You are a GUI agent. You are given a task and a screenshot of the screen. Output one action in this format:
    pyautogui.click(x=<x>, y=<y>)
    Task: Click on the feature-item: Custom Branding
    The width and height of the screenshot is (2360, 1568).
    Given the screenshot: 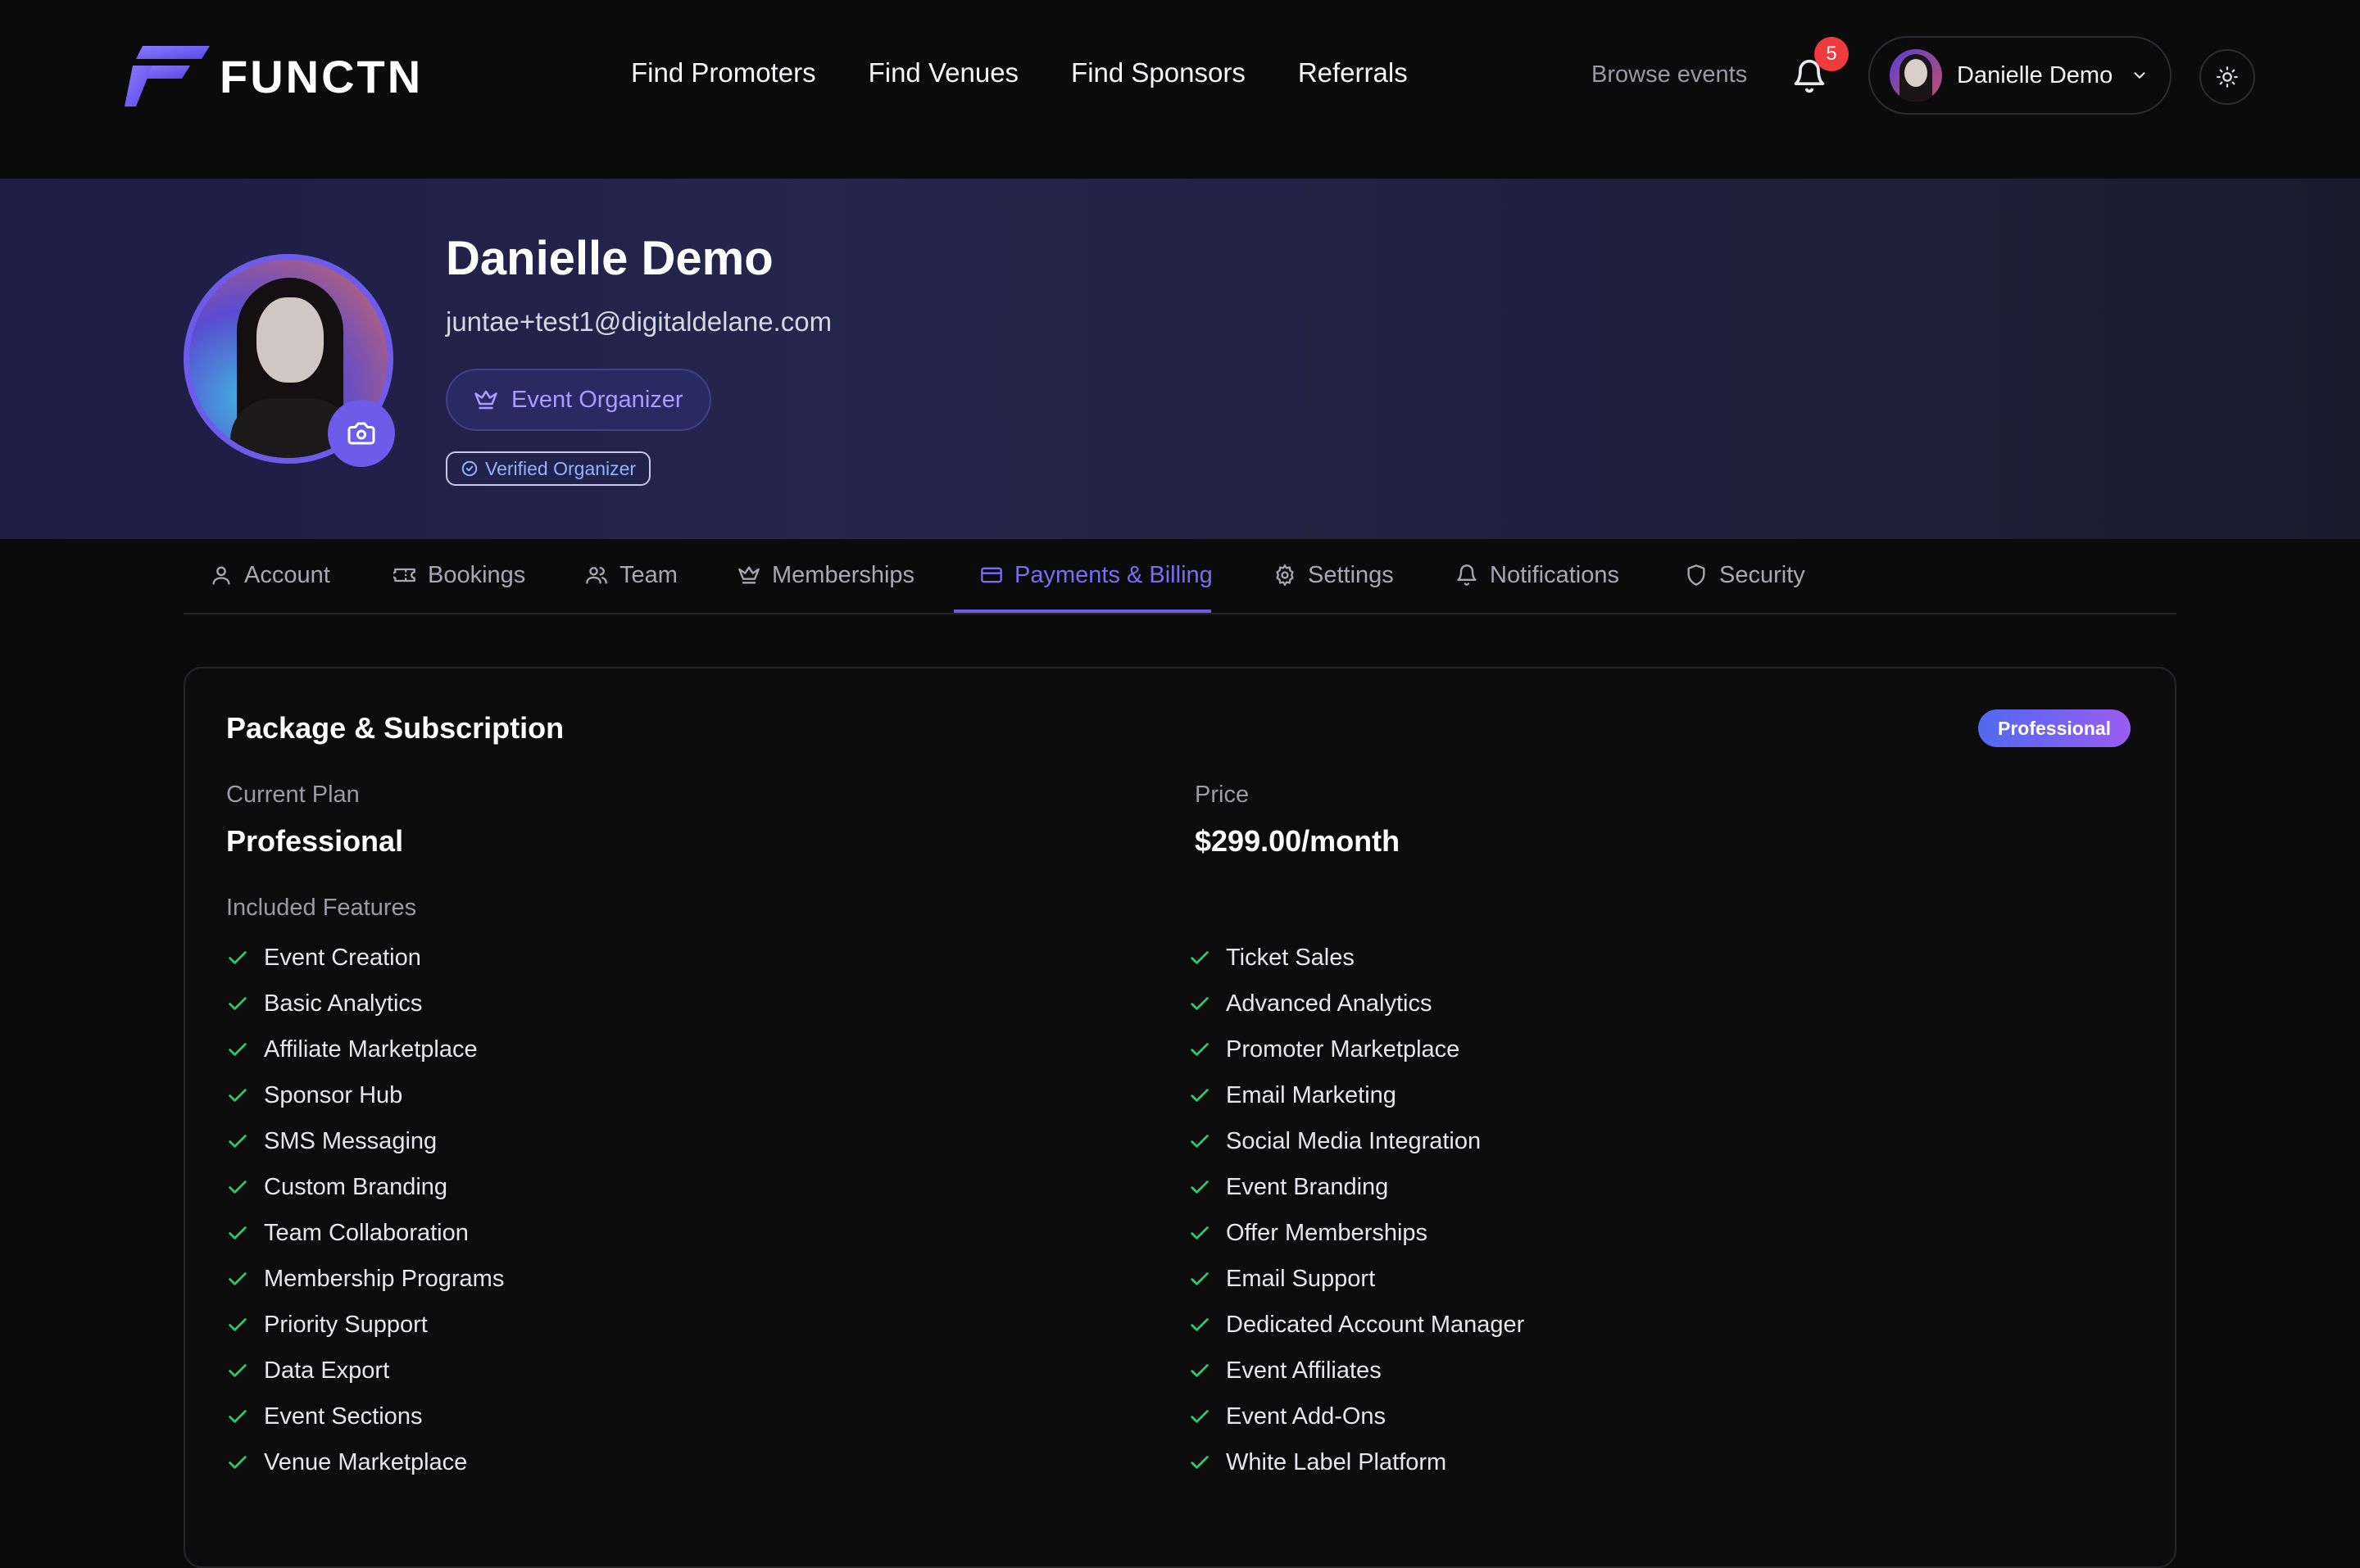 What is the action you would take?
    pyautogui.click(x=365, y=1187)
    